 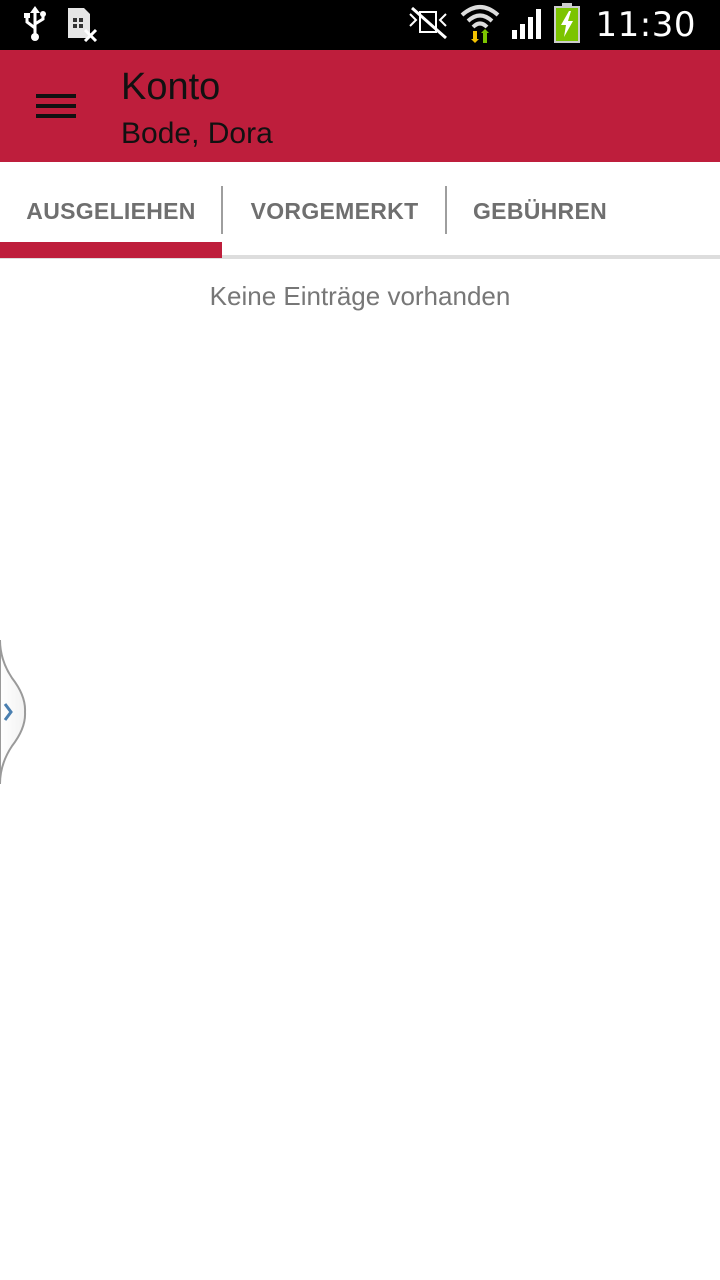 I want to click on battery-charging-icon, so click(x=566, y=25).